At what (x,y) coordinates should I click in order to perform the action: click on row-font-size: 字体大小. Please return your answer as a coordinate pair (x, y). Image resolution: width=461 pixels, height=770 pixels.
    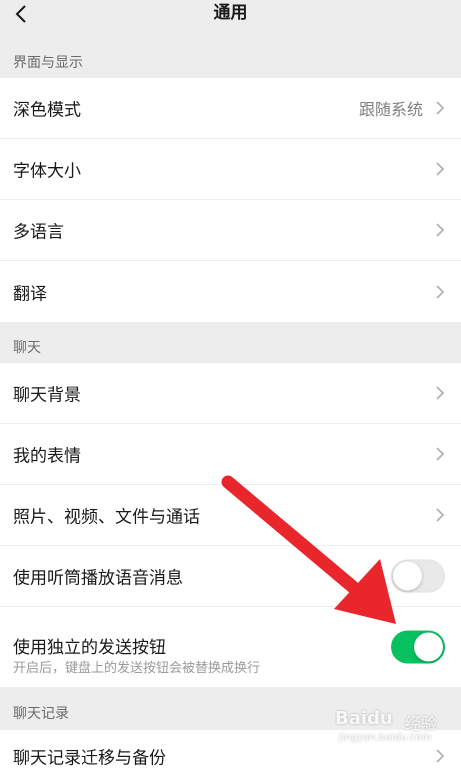
    Looking at the image, I should click on (230, 169).